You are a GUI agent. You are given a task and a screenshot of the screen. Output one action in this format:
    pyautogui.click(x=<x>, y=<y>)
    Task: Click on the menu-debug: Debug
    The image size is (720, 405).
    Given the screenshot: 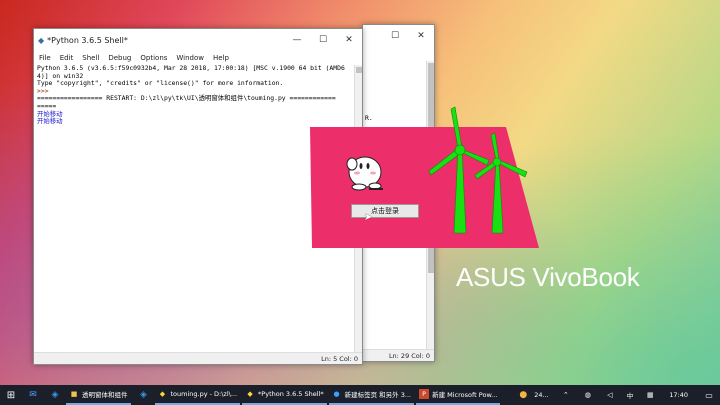 What is the action you would take?
    pyautogui.click(x=119, y=58)
    